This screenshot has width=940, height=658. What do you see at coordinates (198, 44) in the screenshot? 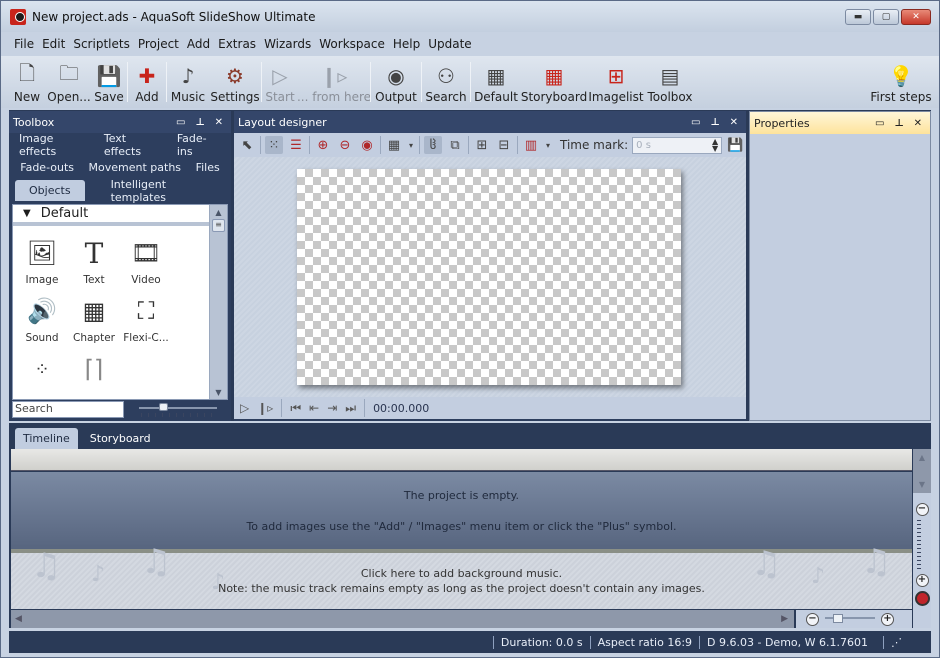
I see `menu-add: Add` at bounding box center [198, 44].